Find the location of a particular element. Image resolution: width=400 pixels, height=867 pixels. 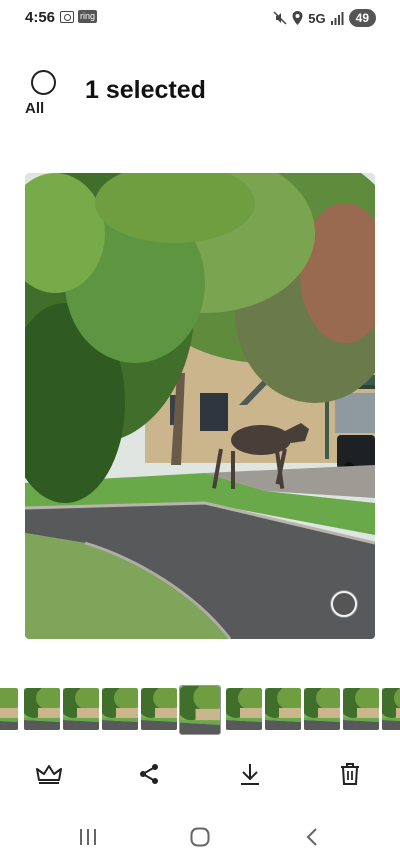

share-icon is located at coordinates (149, 774).